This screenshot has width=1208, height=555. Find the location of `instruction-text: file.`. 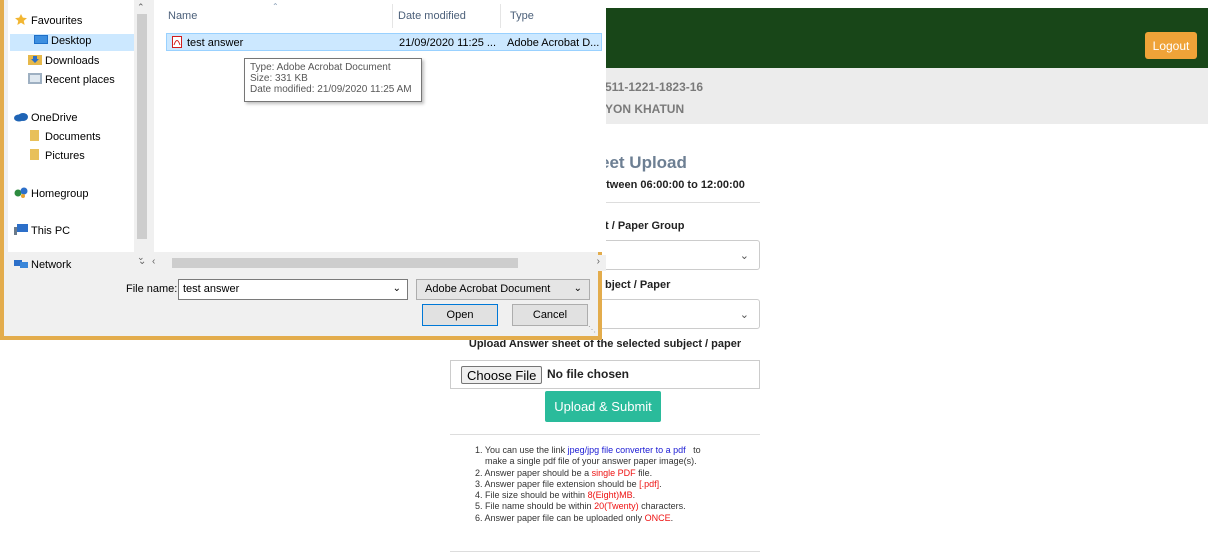

instruction-text: file. is located at coordinates (644, 472).